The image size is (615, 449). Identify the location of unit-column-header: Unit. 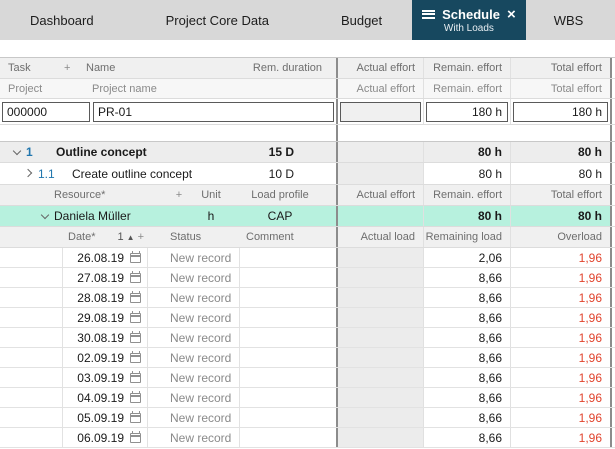
(211, 195).